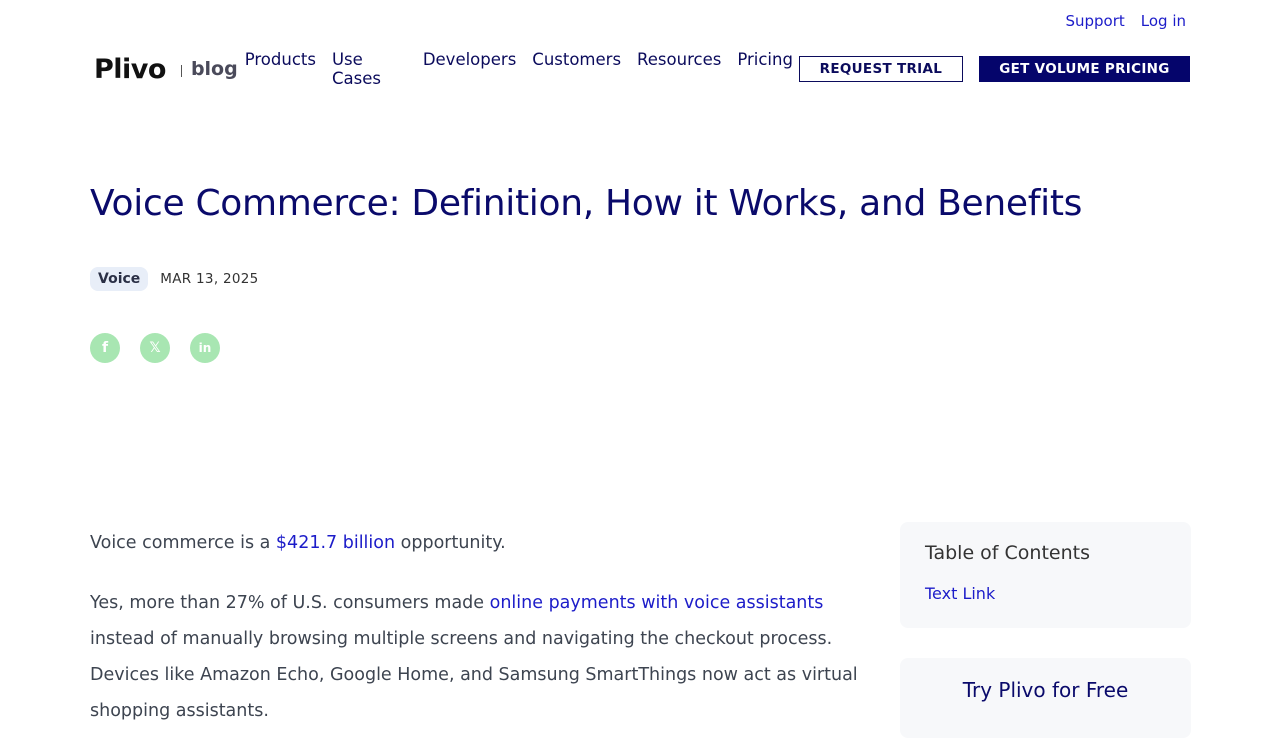  What do you see at coordinates (369, 69) in the screenshot?
I see `nav-item-use-cases: Use Cases` at bounding box center [369, 69].